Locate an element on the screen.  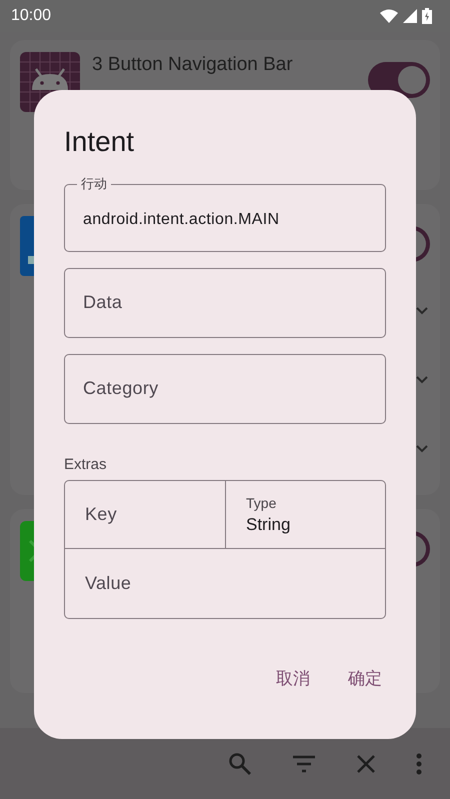
search-icon is located at coordinates (240, 764).